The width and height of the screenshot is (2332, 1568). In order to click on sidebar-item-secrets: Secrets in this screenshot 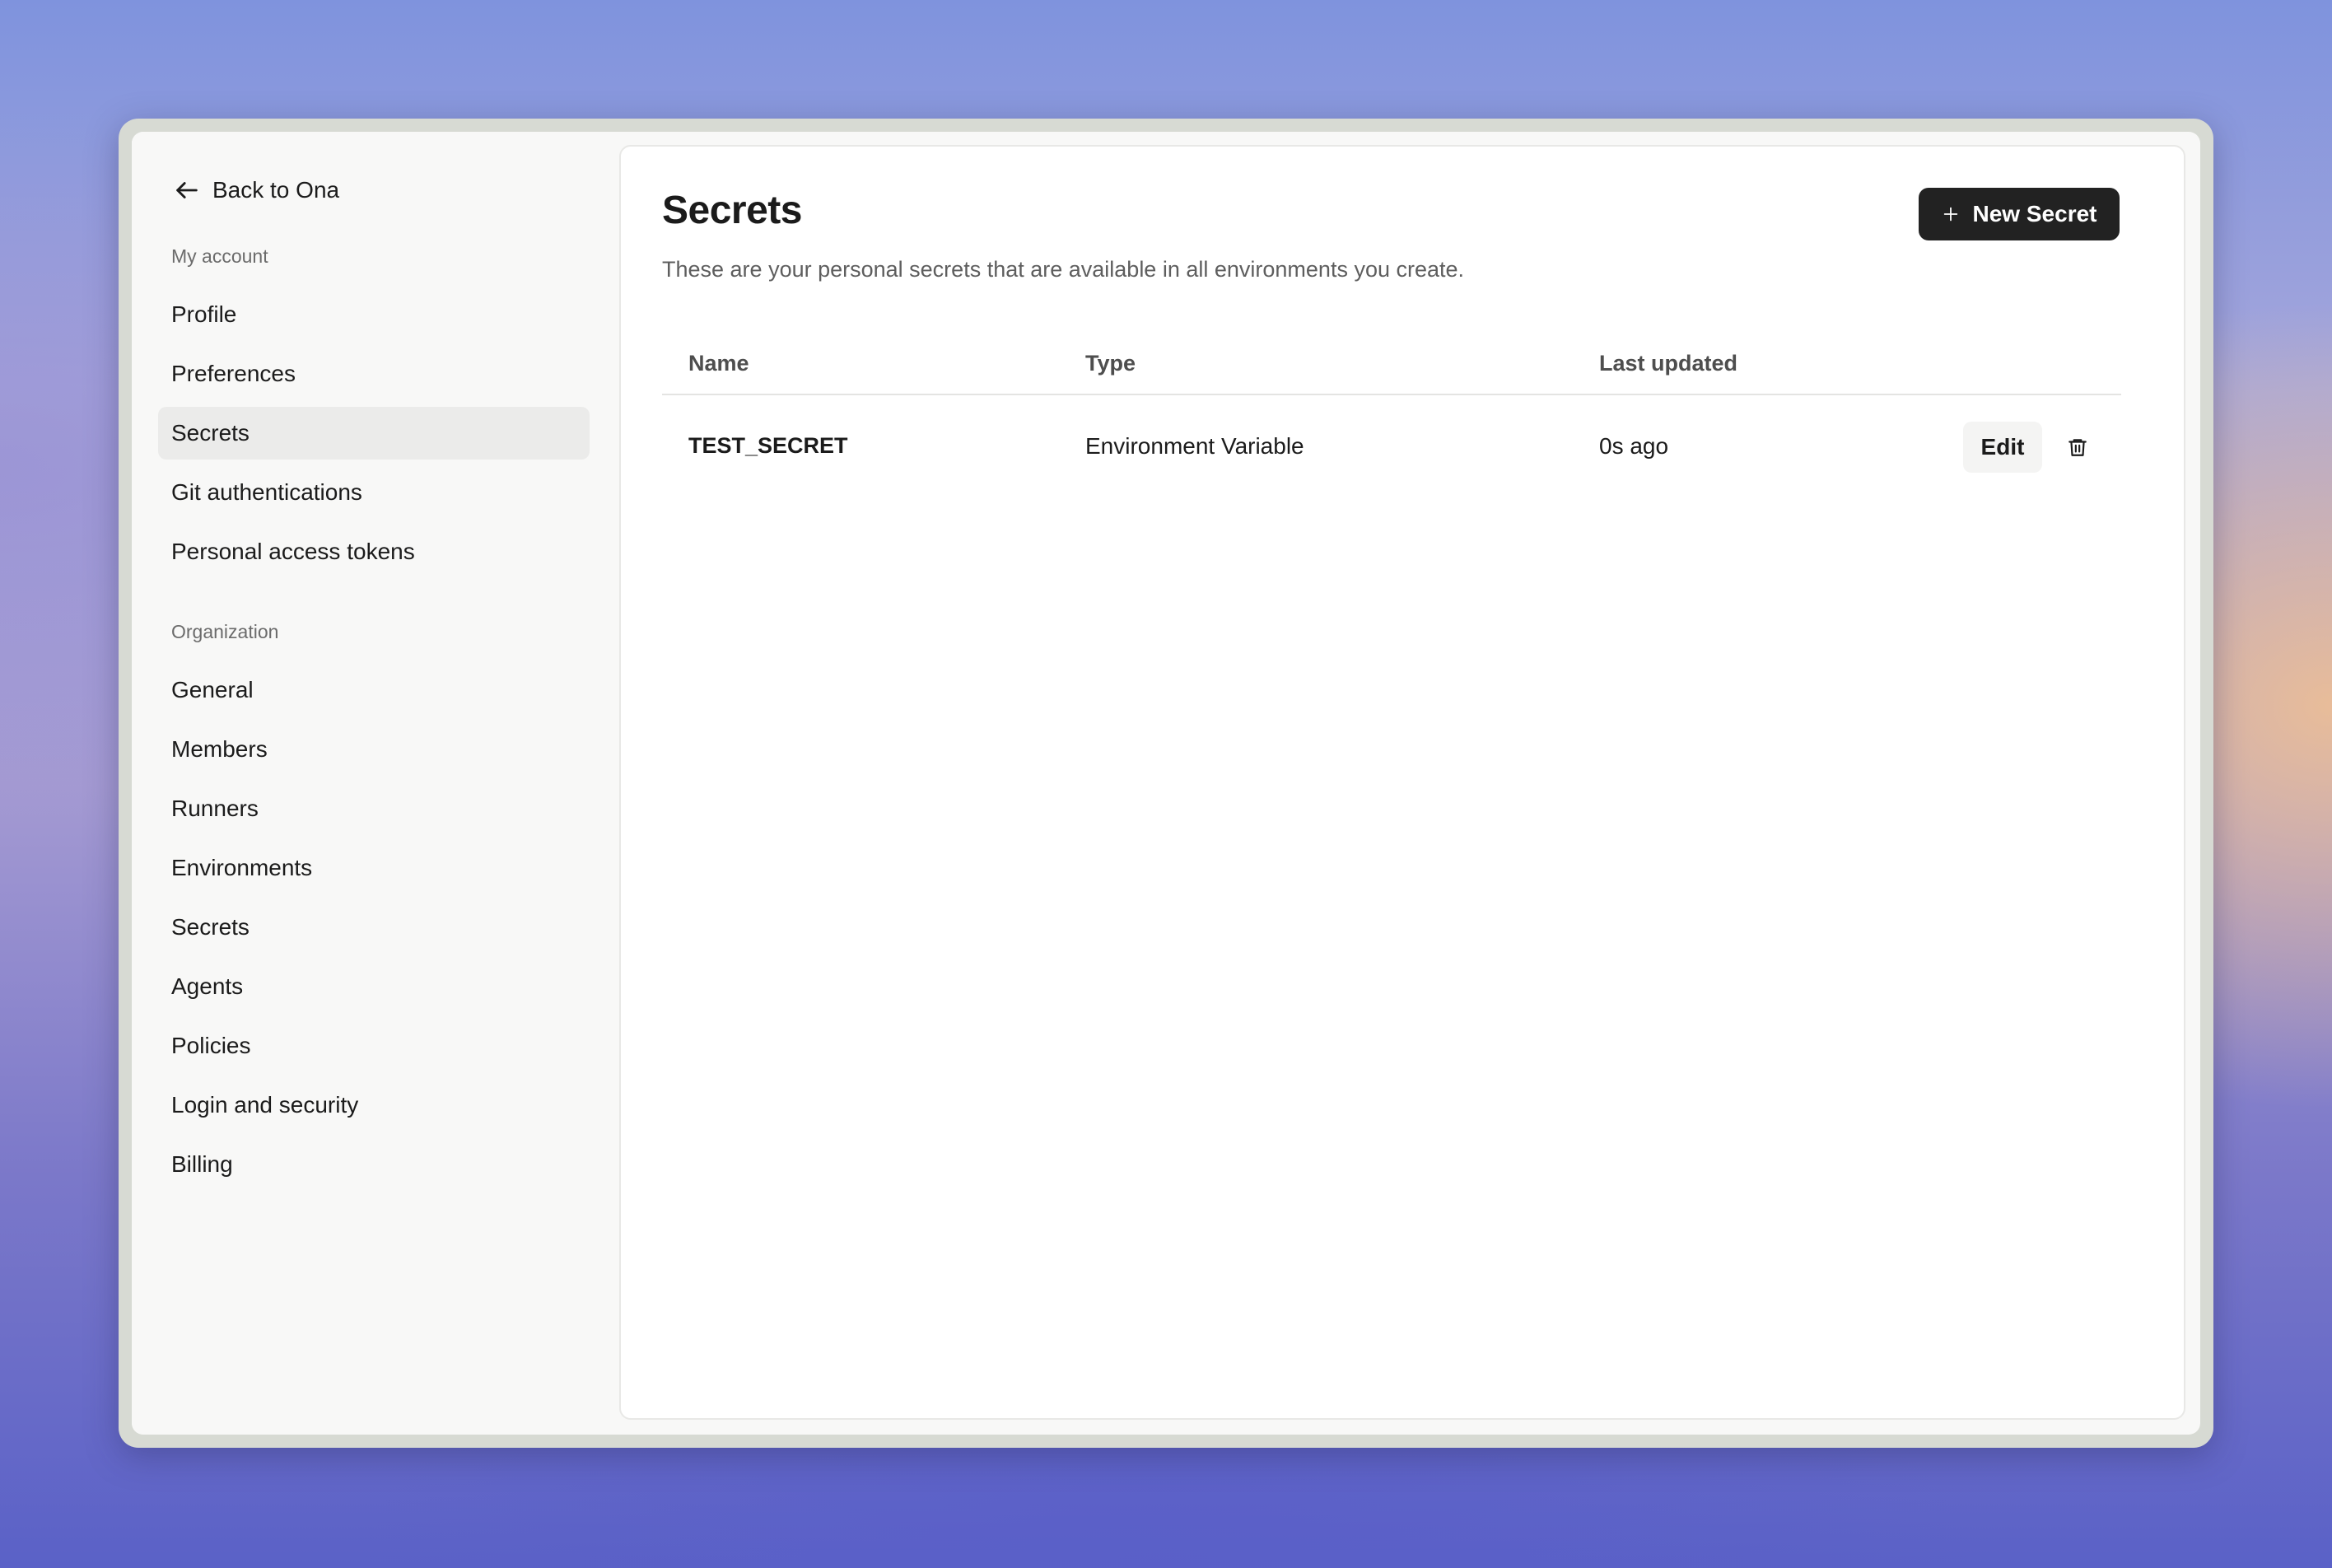, I will do `click(374, 433)`.